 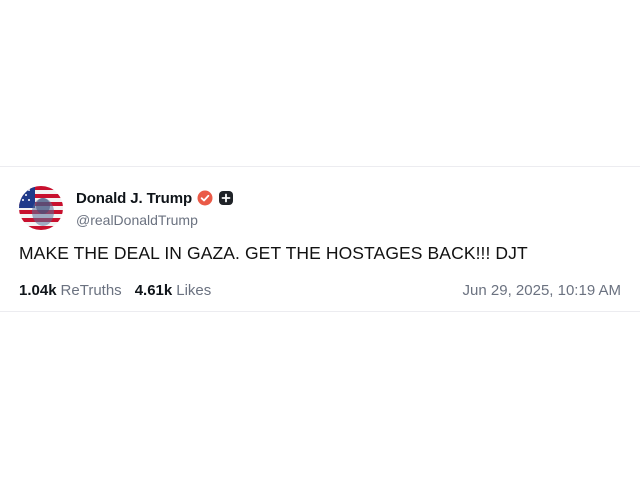 What do you see at coordinates (205, 198) in the screenshot?
I see `verified-badge-icon` at bounding box center [205, 198].